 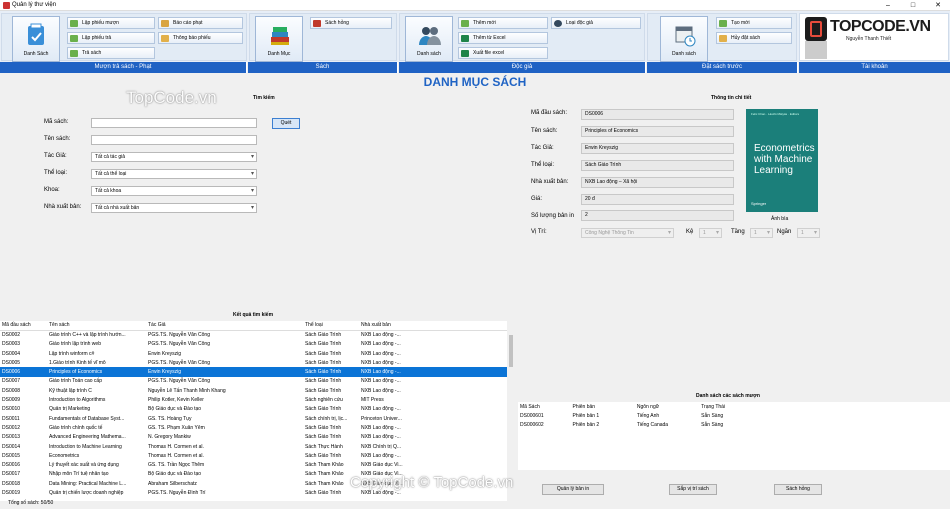 I want to click on maximize-button: □, so click(x=913, y=5).